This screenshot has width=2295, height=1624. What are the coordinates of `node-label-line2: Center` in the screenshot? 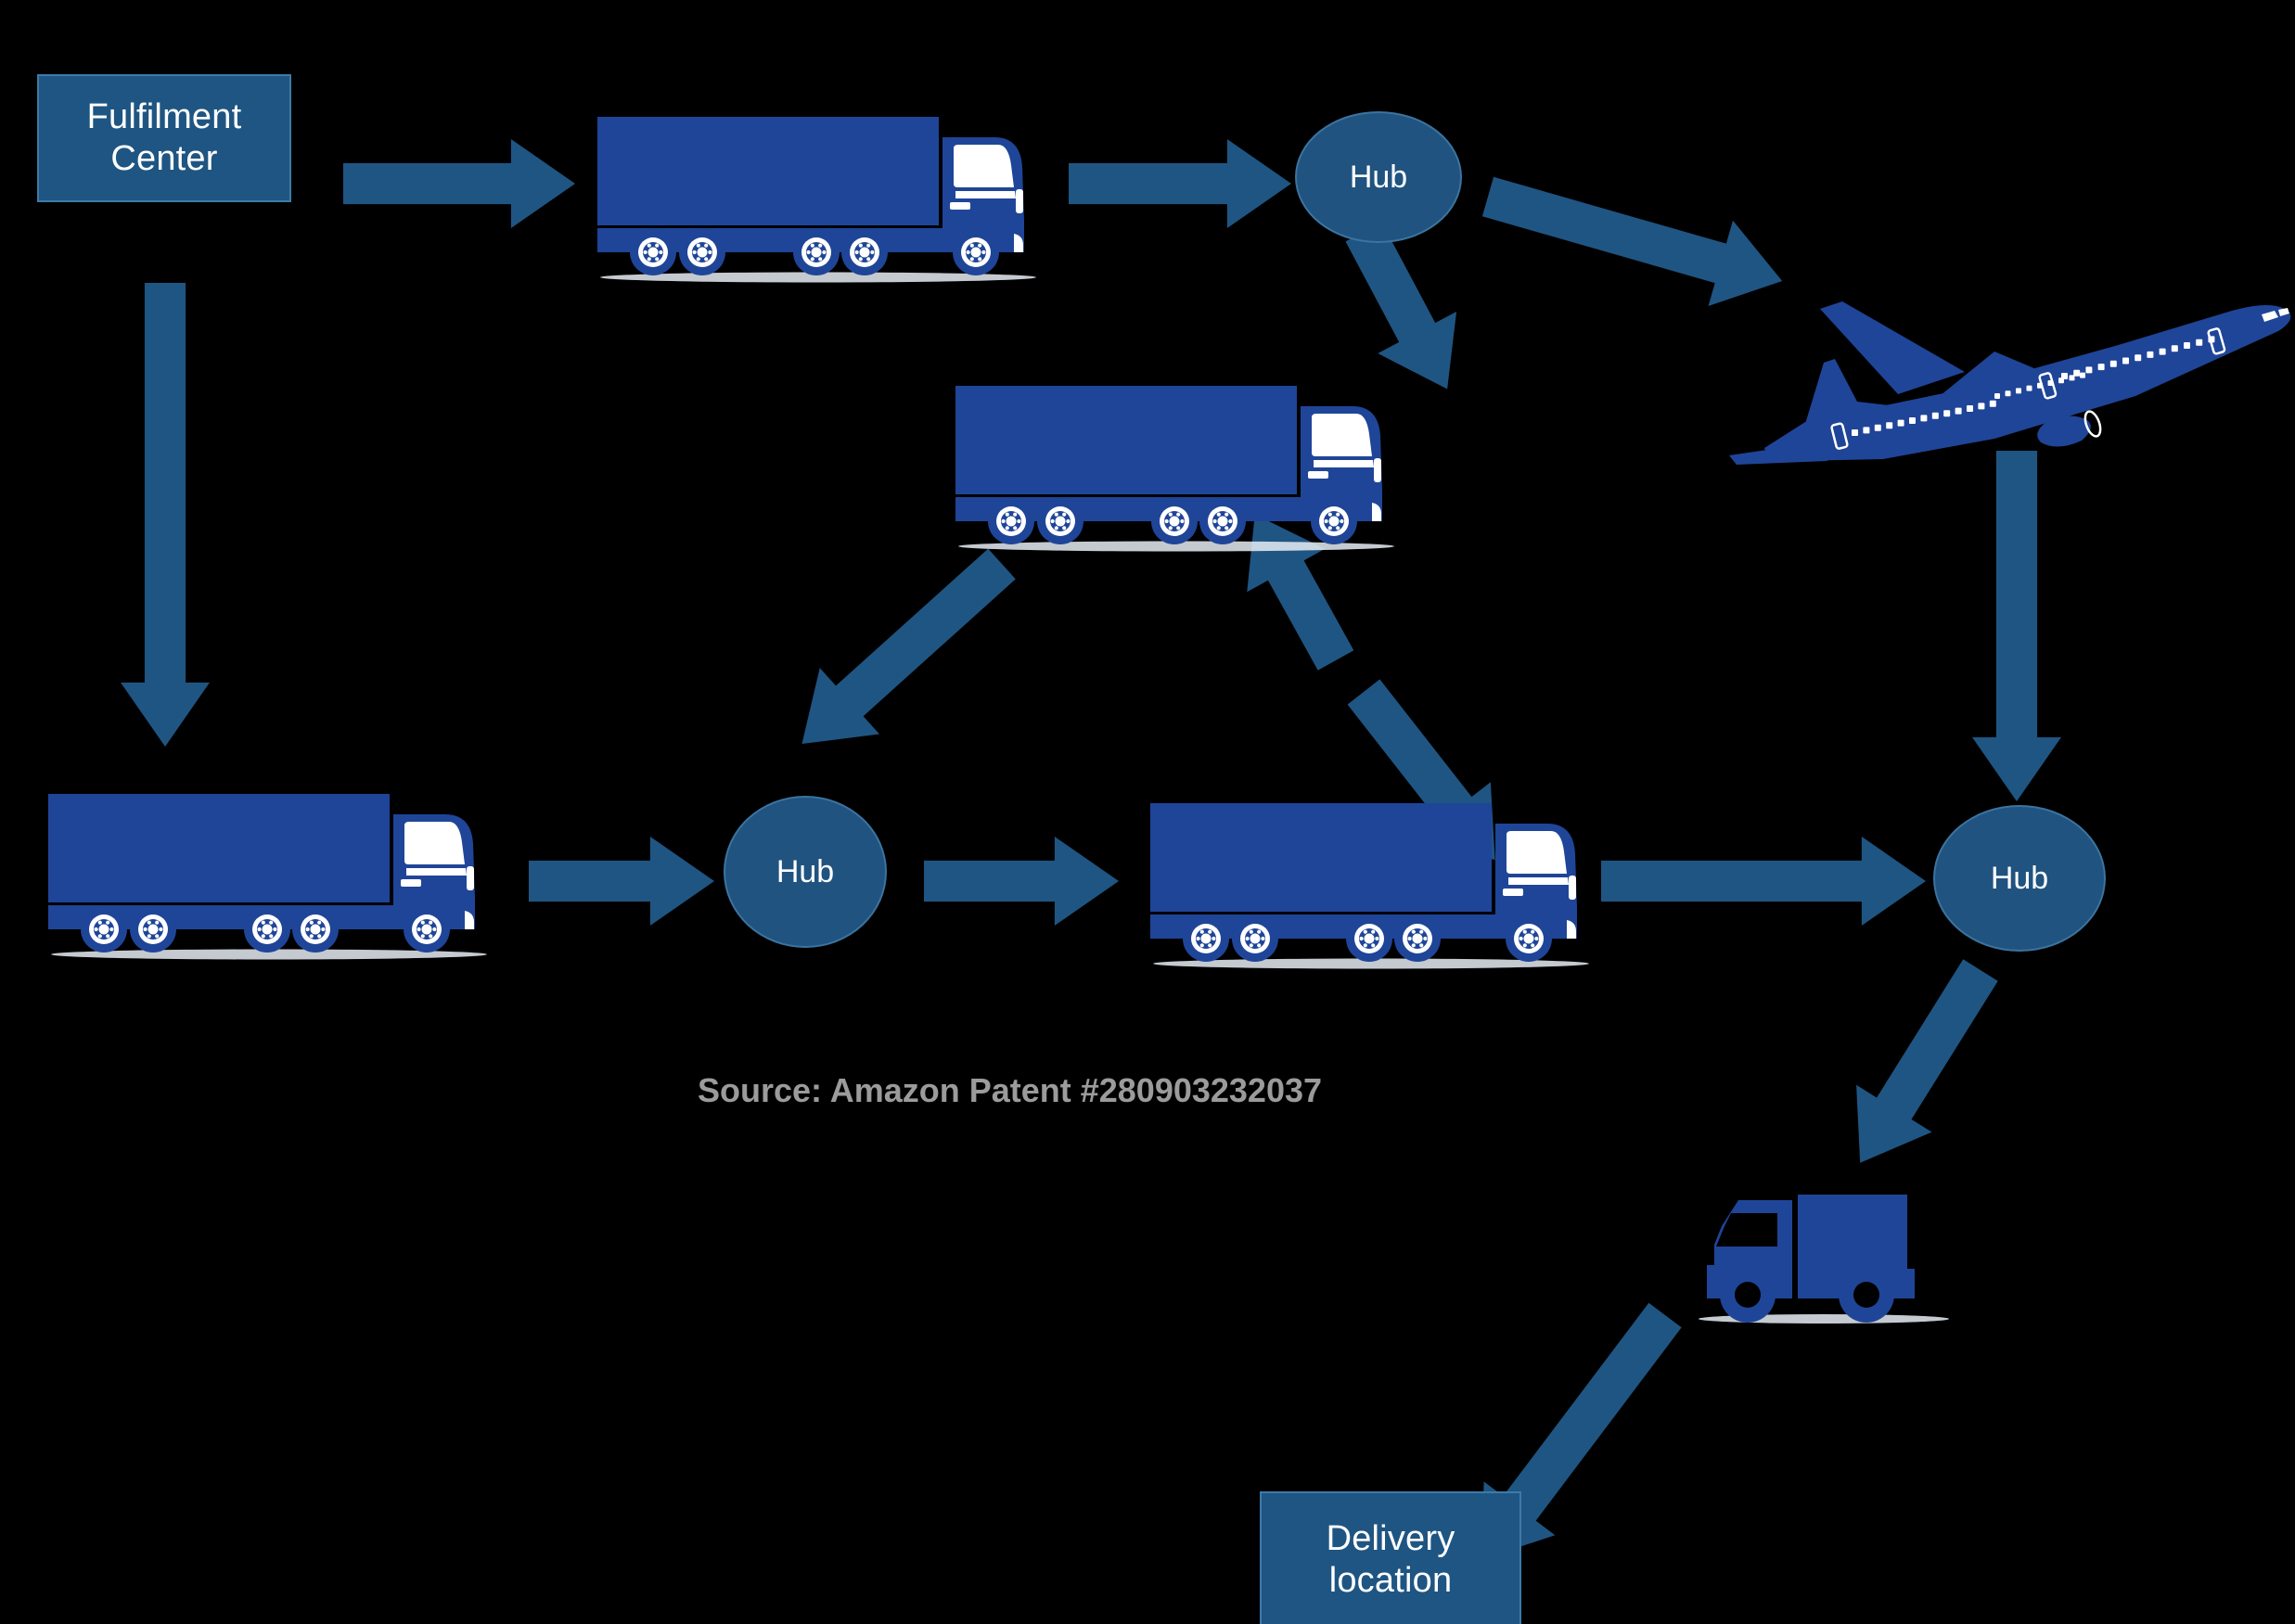 It's located at (164, 158).